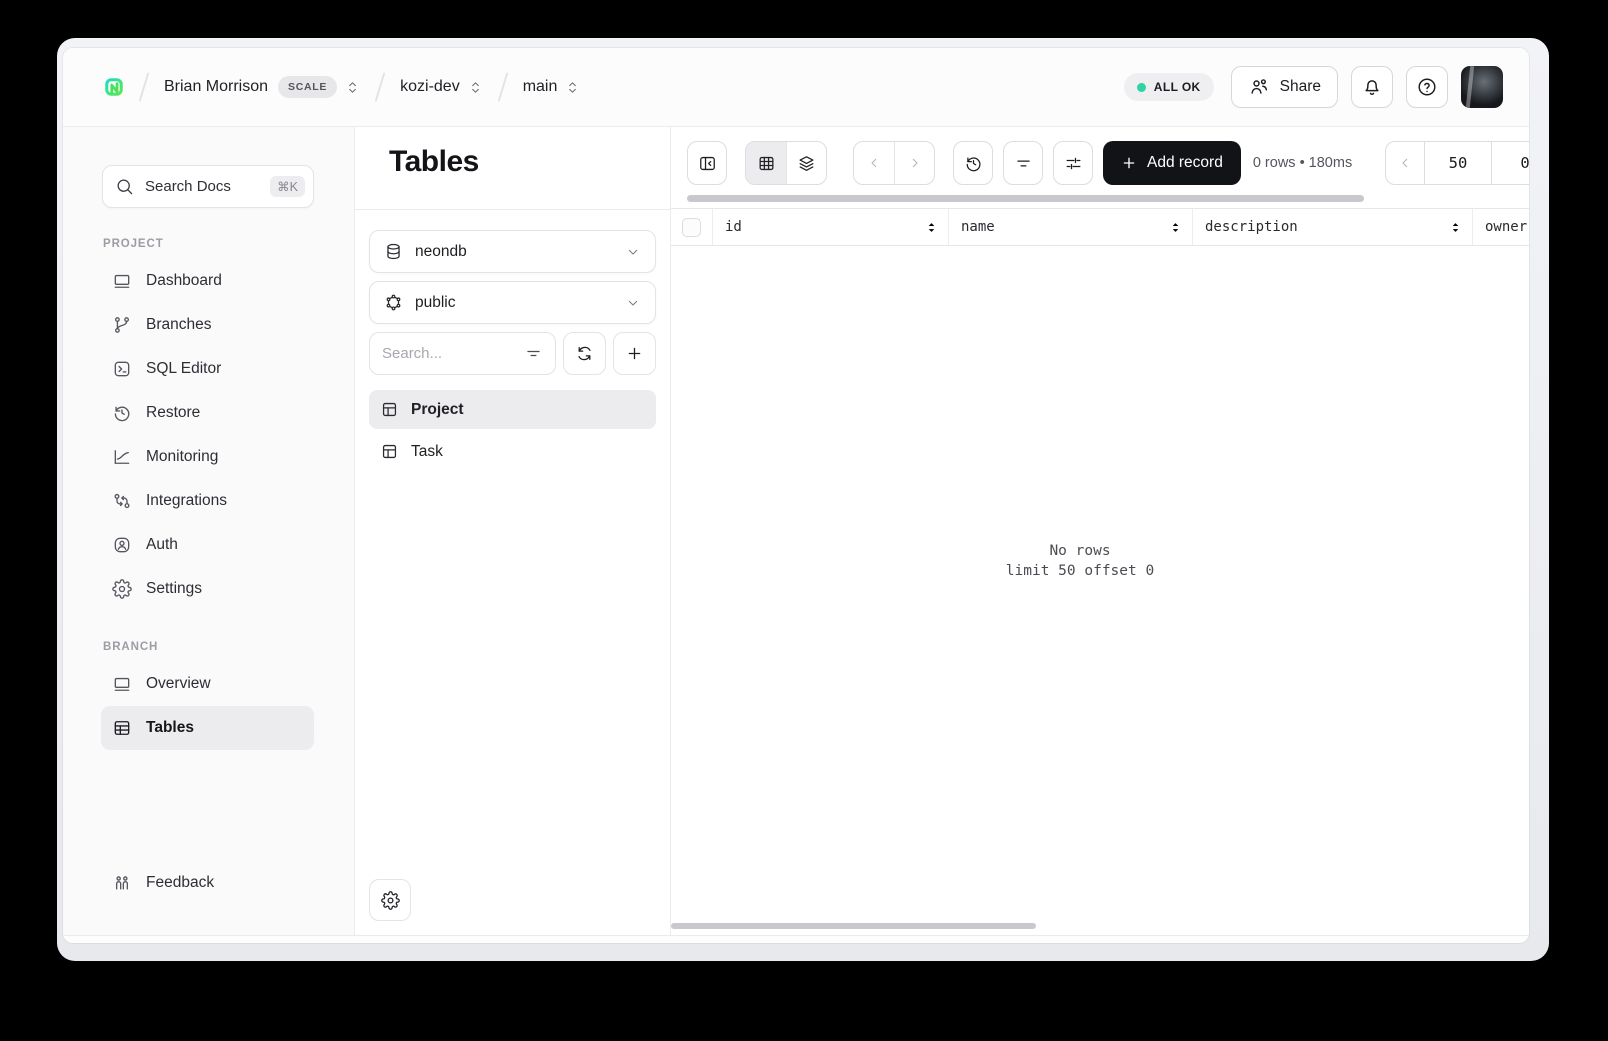  What do you see at coordinates (1259, 87) in the screenshot?
I see `users-icon` at bounding box center [1259, 87].